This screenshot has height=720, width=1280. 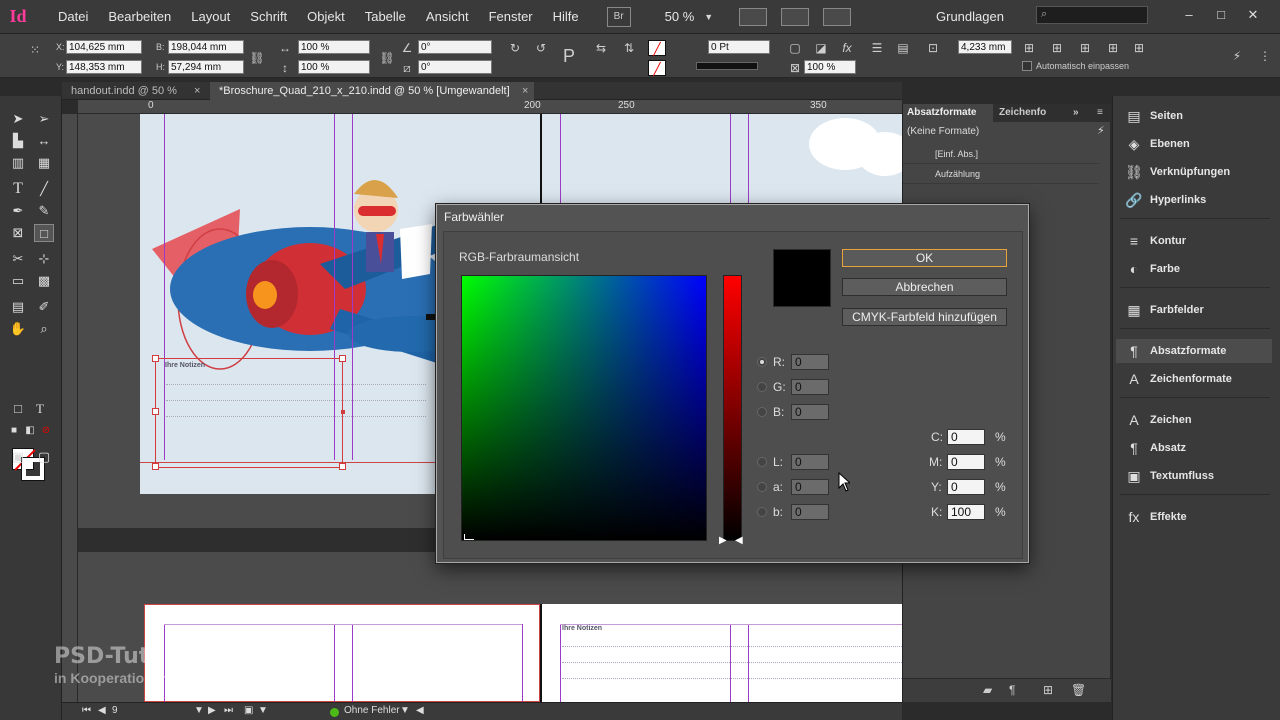 I want to click on content-collector-icon: ▥, so click(x=18, y=163).